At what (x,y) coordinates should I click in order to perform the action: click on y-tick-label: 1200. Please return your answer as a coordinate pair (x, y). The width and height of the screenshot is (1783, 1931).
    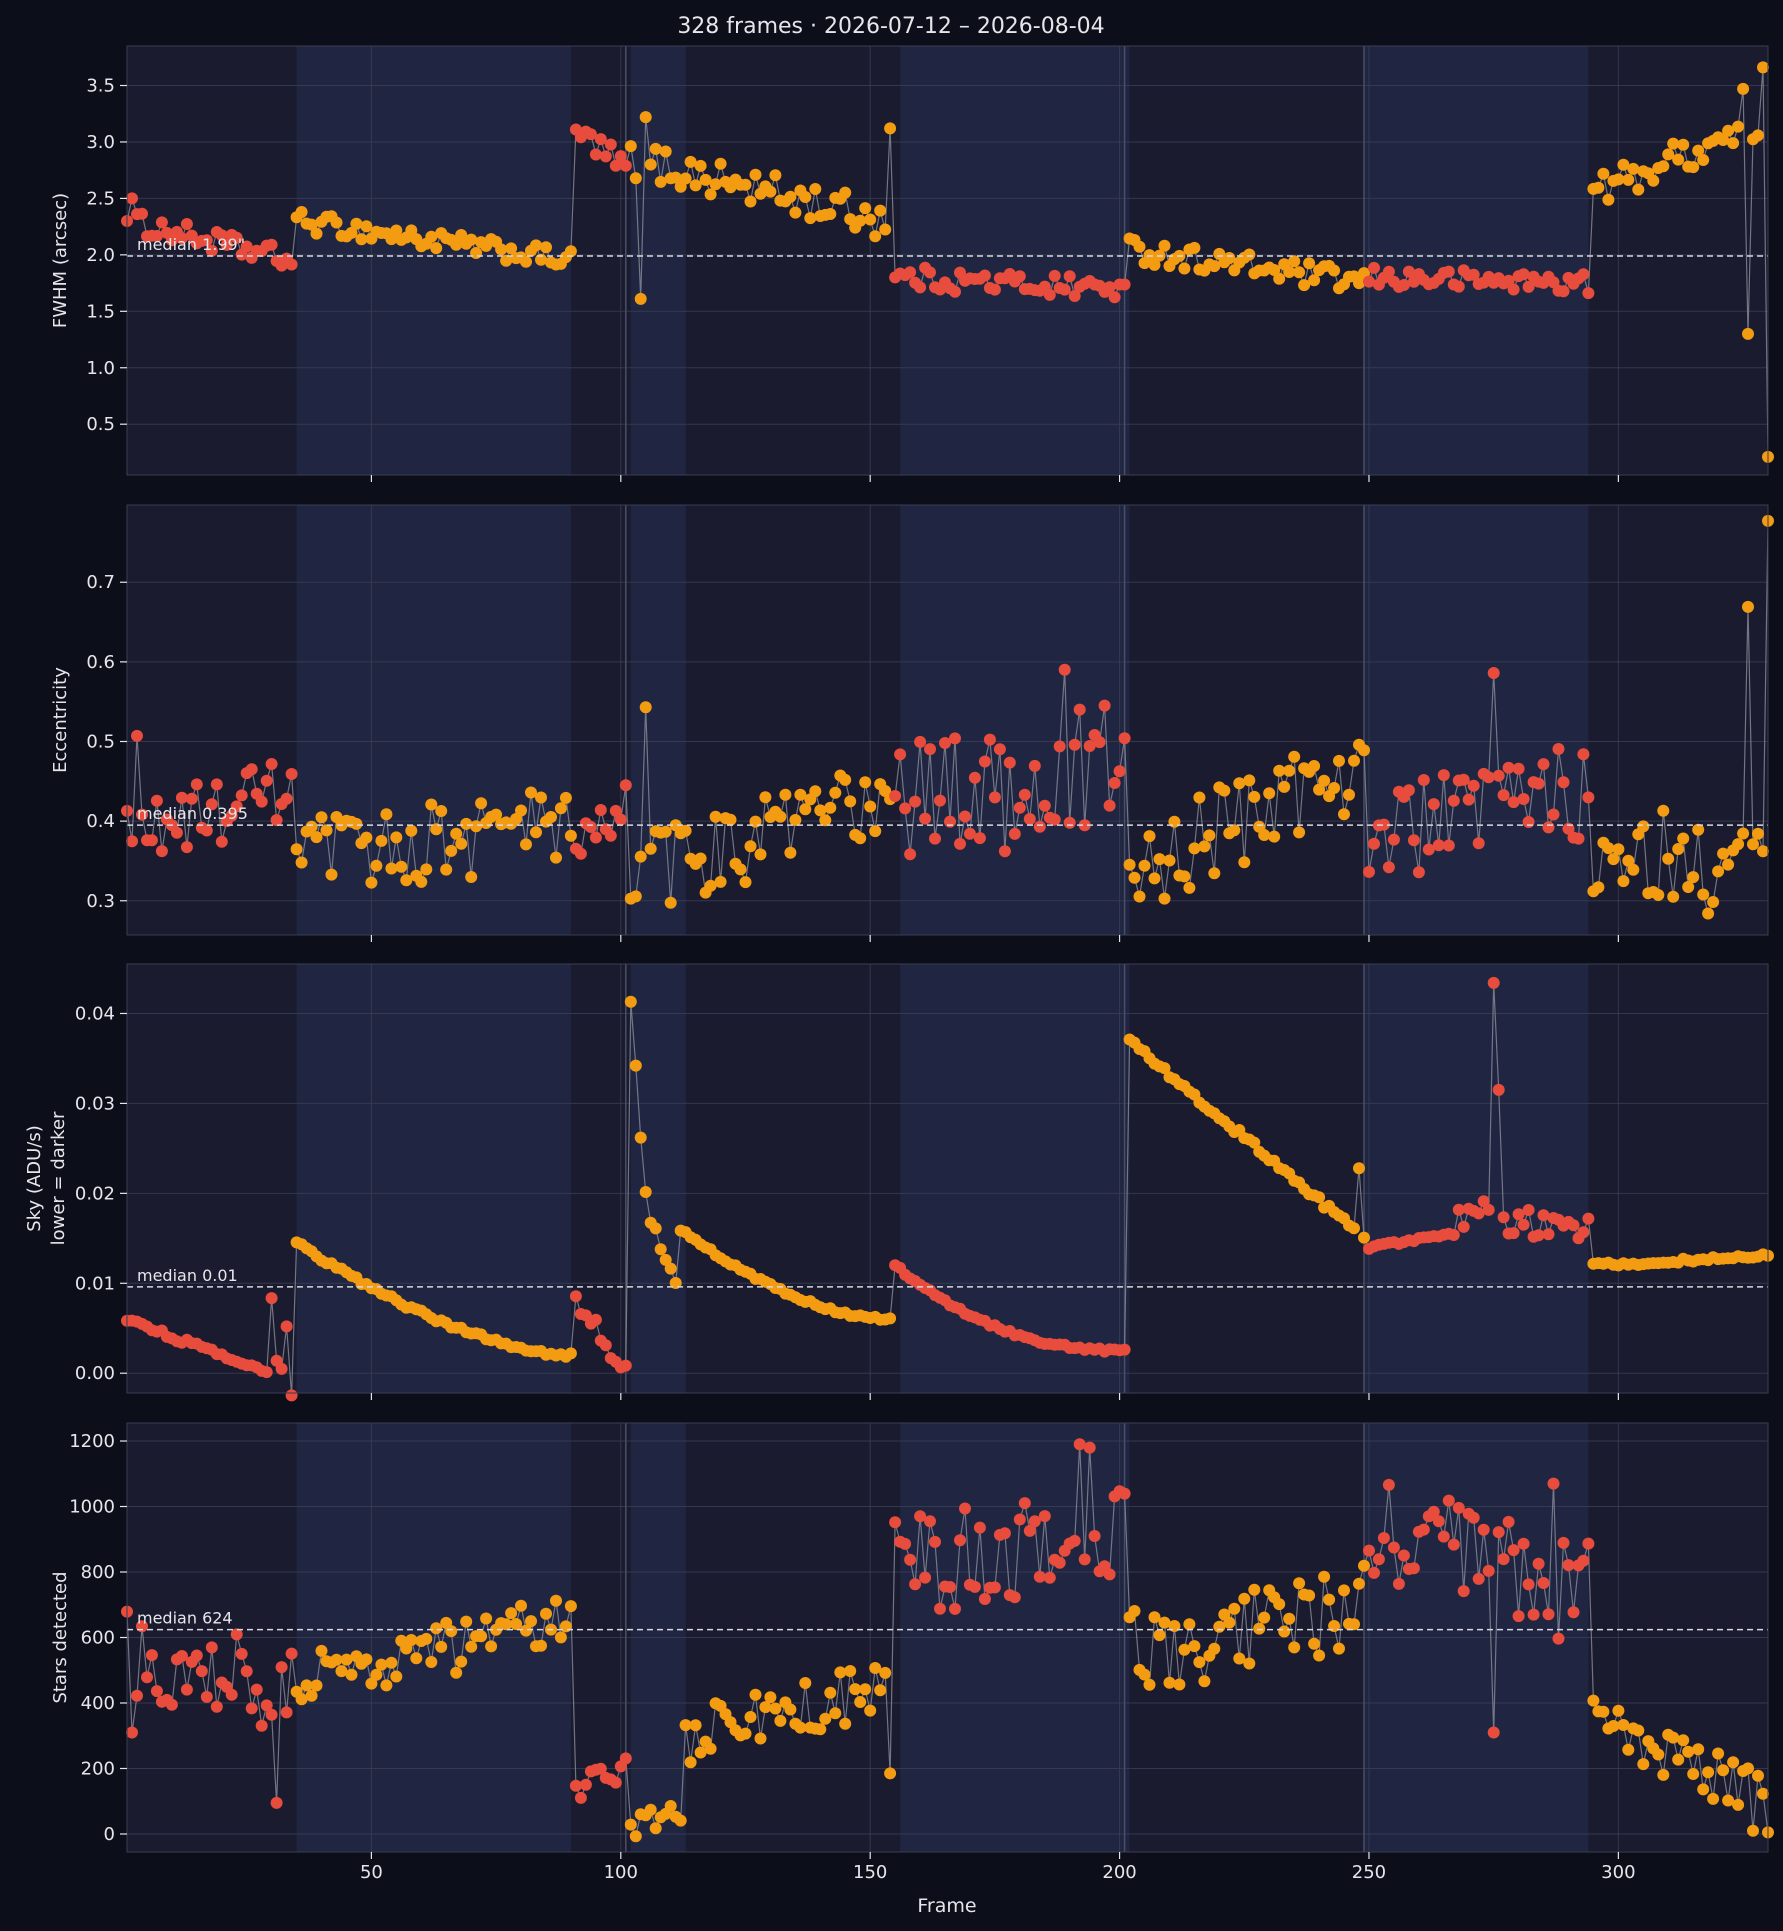
    Looking at the image, I should click on (92, 1441).